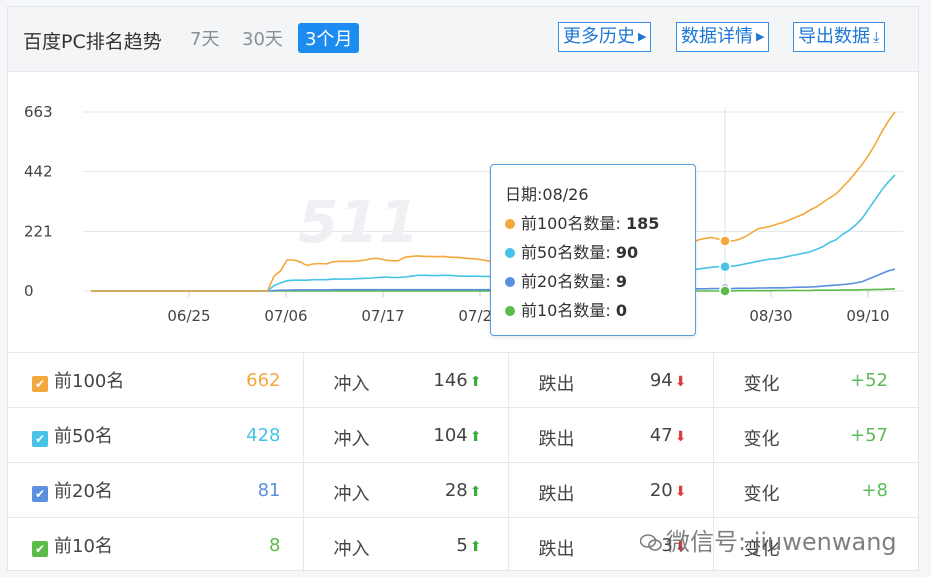 The width and height of the screenshot is (931, 577). I want to click on x-tick-label: 09/10, so click(867, 316).